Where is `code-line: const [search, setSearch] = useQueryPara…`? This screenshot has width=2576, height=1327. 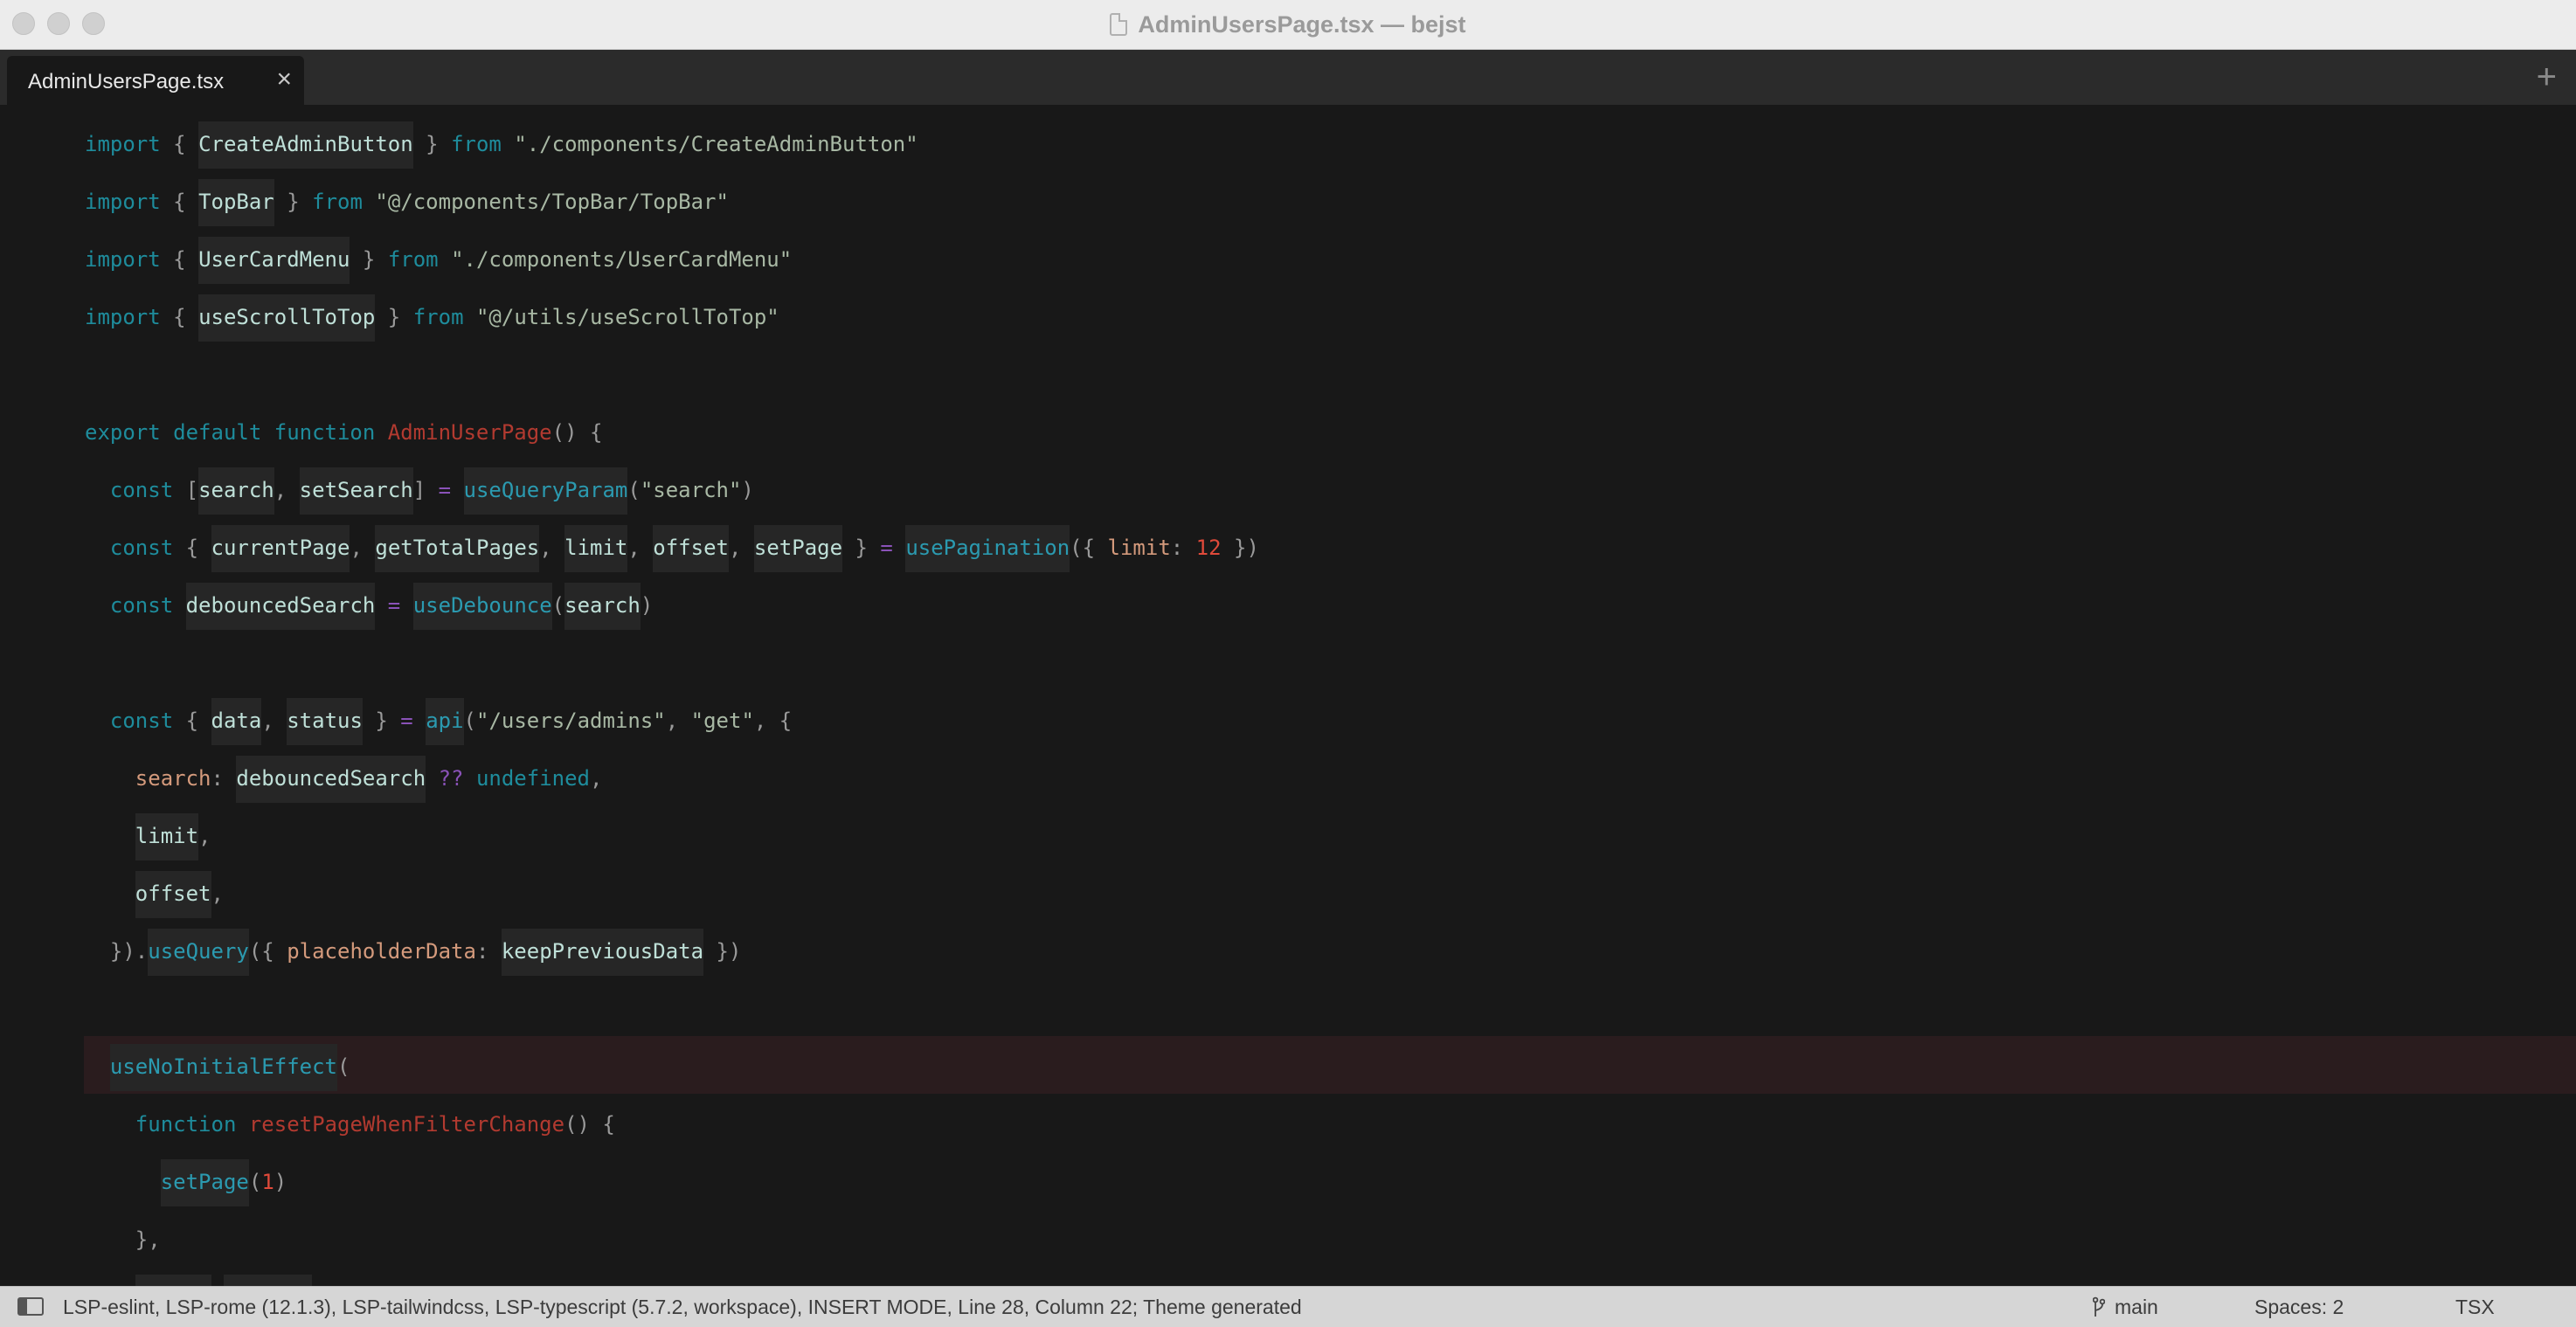
code-line: const [search, setSearch] = useQueryPara… is located at coordinates (672, 501).